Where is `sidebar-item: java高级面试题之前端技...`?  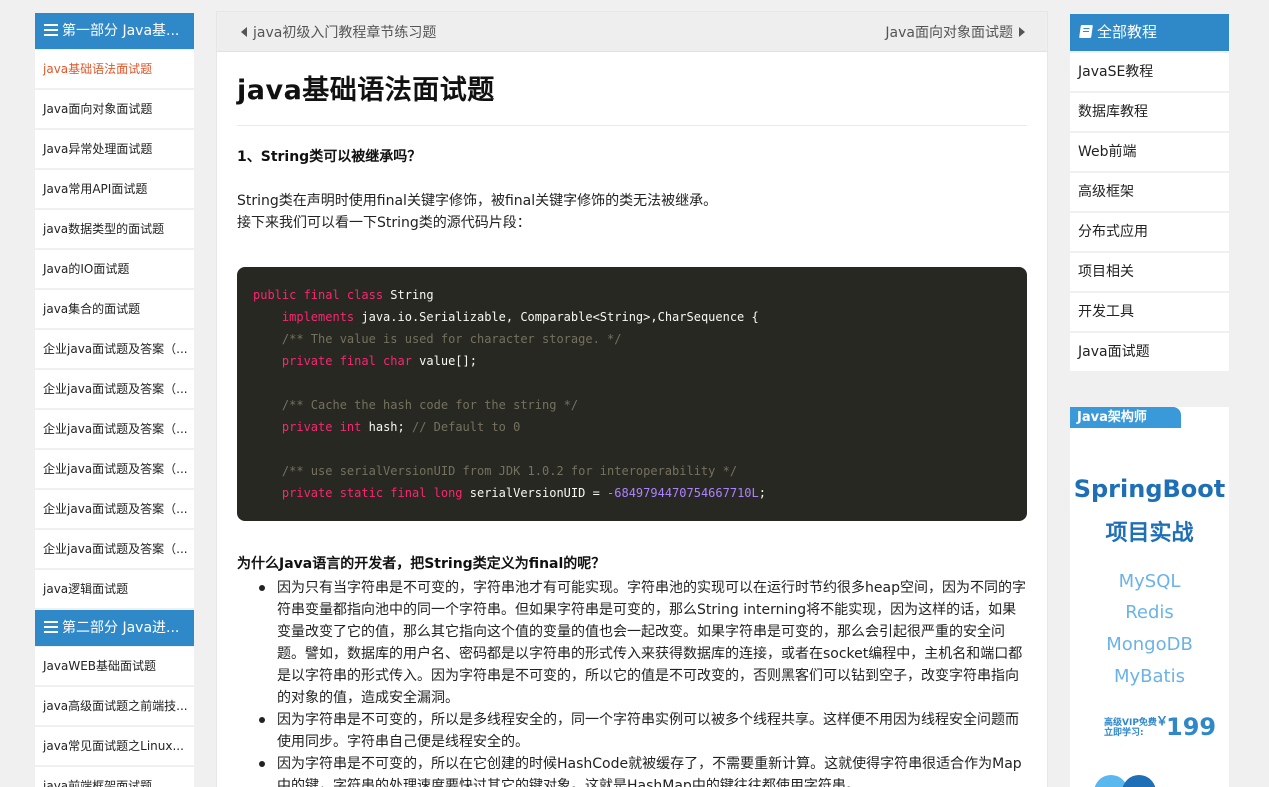 sidebar-item: java高级面试题之前端技... is located at coordinates (114, 706).